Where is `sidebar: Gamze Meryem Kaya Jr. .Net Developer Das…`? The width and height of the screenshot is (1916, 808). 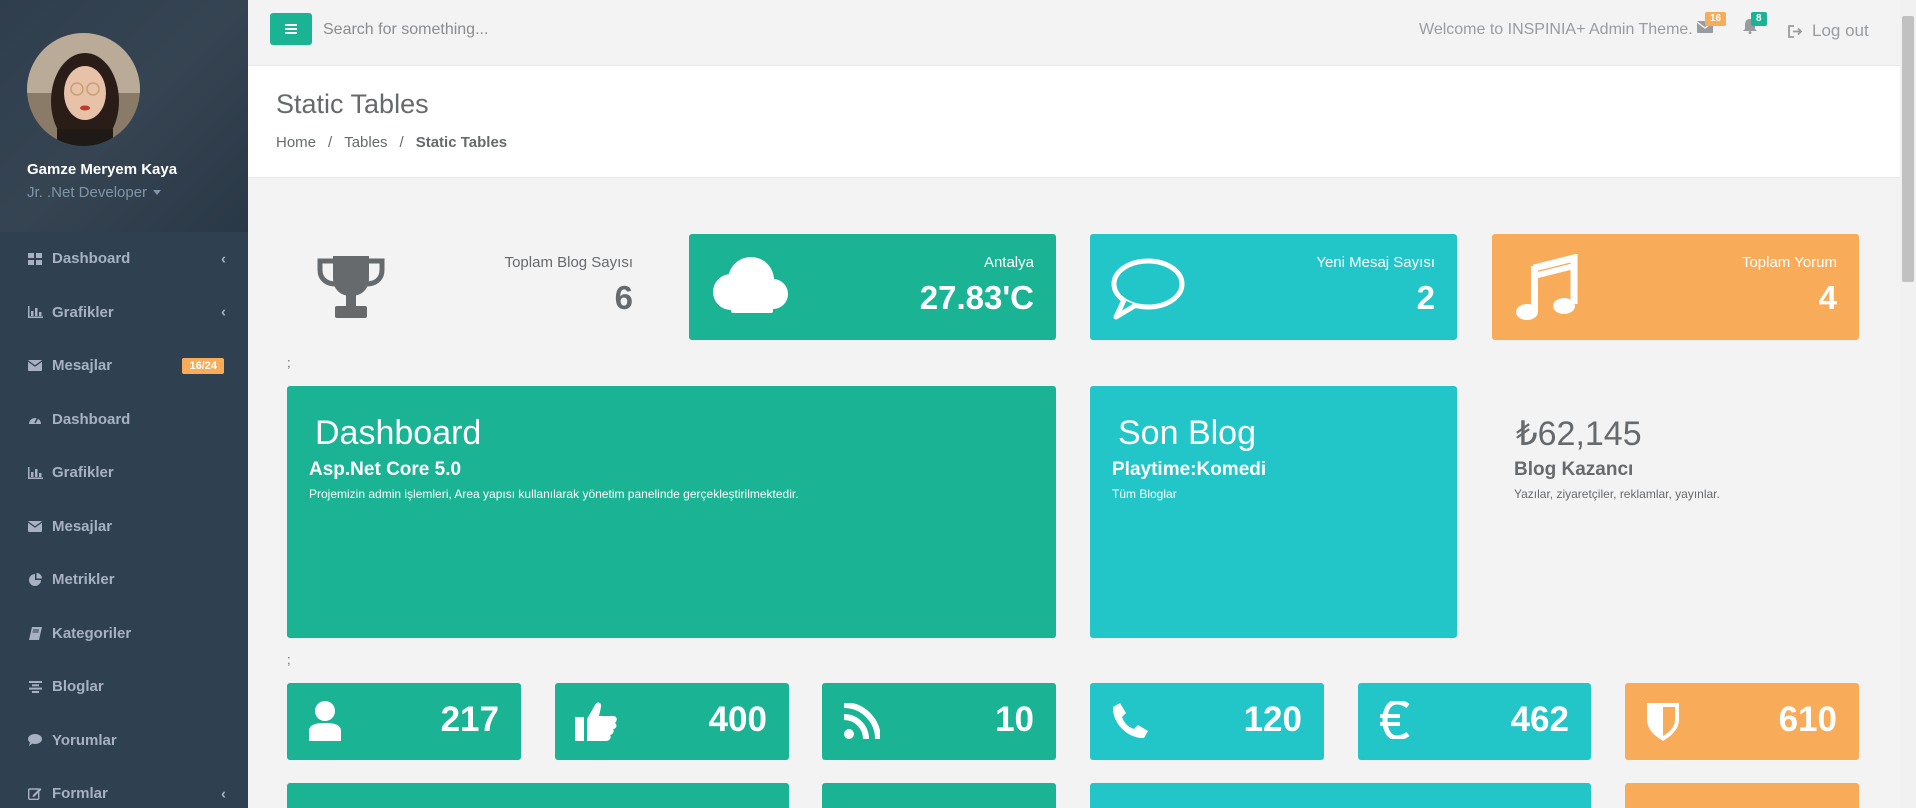 sidebar: Gamze Meryem Kaya Jr. .Net Developer Das… is located at coordinates (124, 404).